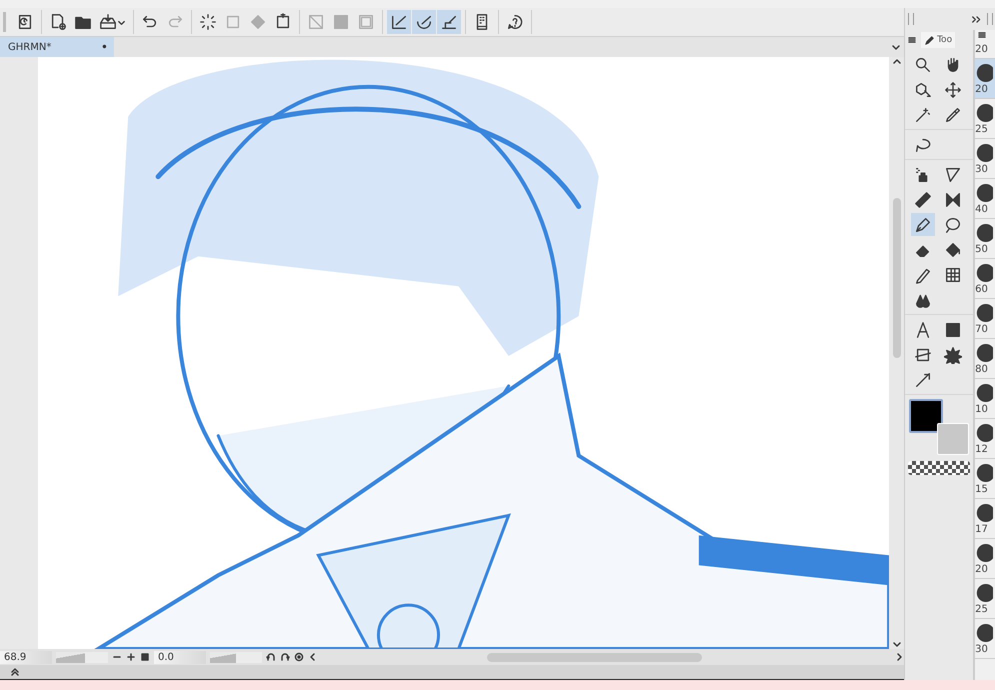 The height and width of the screenshot is (690, 995). Describe the element at coordinates (953, 89) in the screenshot. I see `move-arrows-icon` at that location.